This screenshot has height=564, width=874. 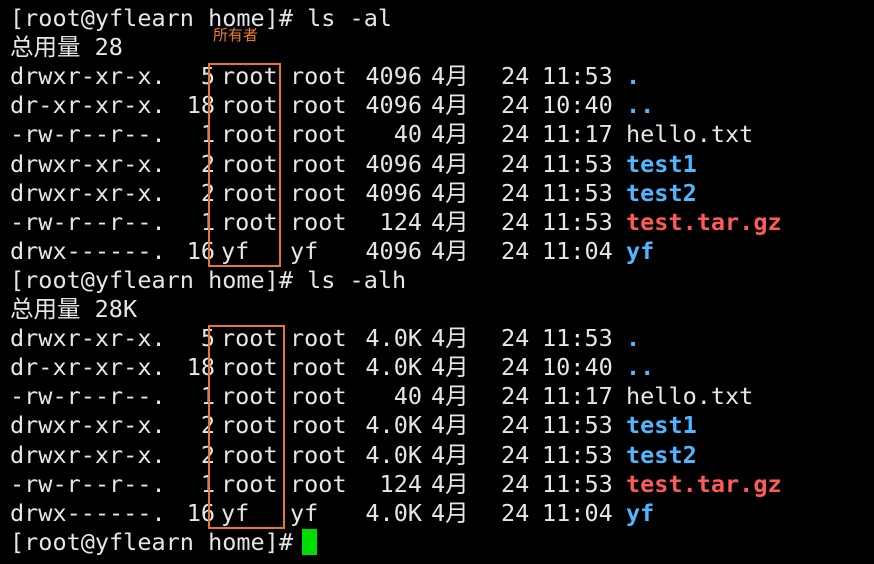 What do you see at coordinates (66, 47) in the screenshot?
I see `total-line: 总用量 28` at bounding box center [66, 47].